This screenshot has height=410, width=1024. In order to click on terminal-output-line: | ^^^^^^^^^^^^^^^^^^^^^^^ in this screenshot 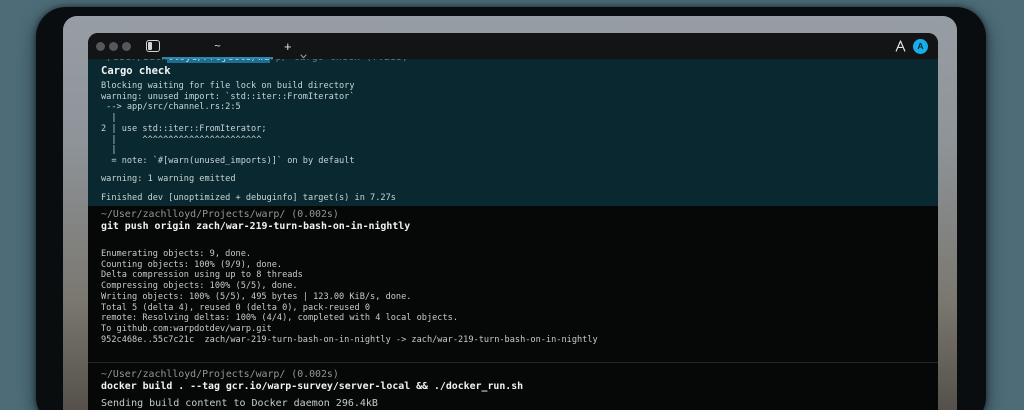, I will do `click(181, 139)`.